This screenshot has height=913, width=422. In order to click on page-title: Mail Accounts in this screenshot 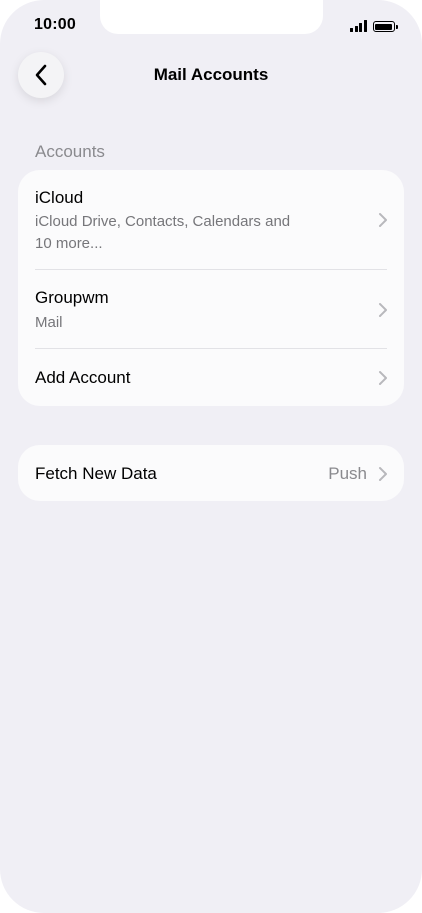, I will do `click(211, 74)`.